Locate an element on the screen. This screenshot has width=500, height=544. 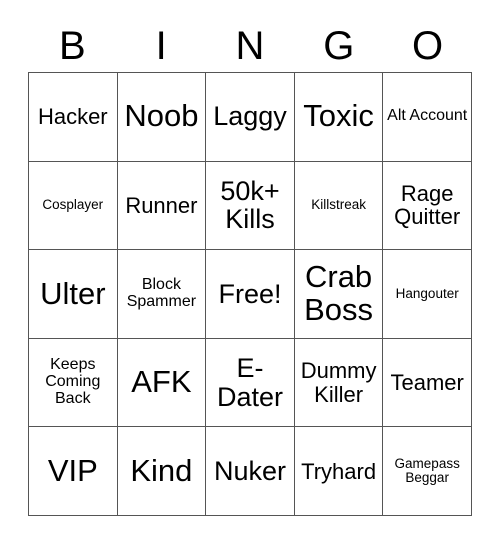
bingo-cell-label: VIP is located at coordinates (72, 470).